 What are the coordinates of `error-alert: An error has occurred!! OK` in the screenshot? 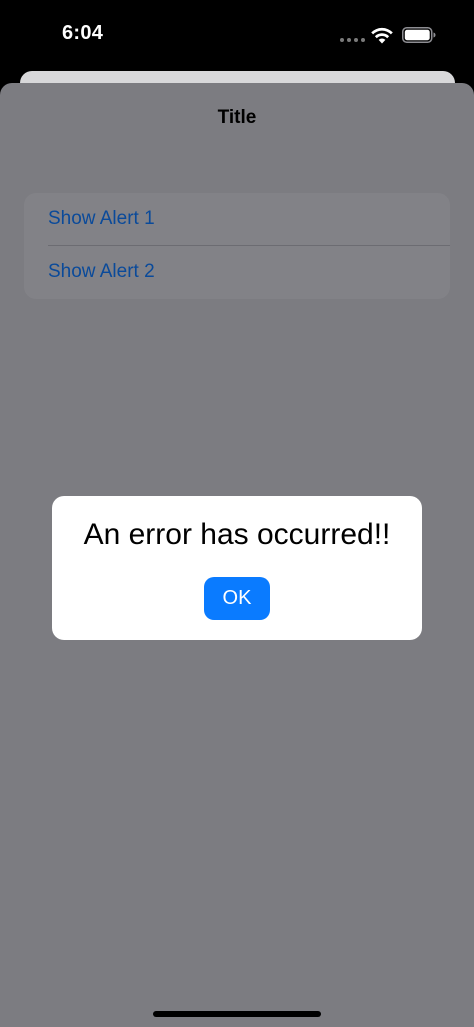 It's located at (237, 568).